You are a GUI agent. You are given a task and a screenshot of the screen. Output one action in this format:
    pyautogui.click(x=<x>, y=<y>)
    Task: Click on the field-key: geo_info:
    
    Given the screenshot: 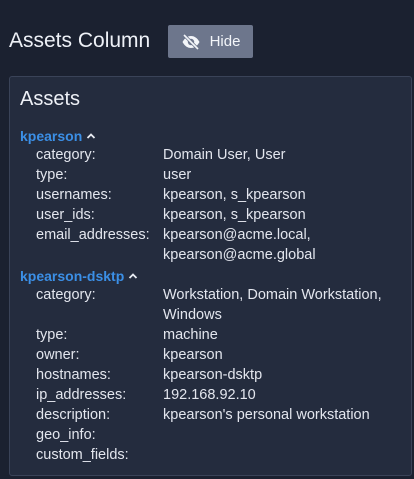 What is the action you would take?
    pyautogui.click(x=66, y=435)
    